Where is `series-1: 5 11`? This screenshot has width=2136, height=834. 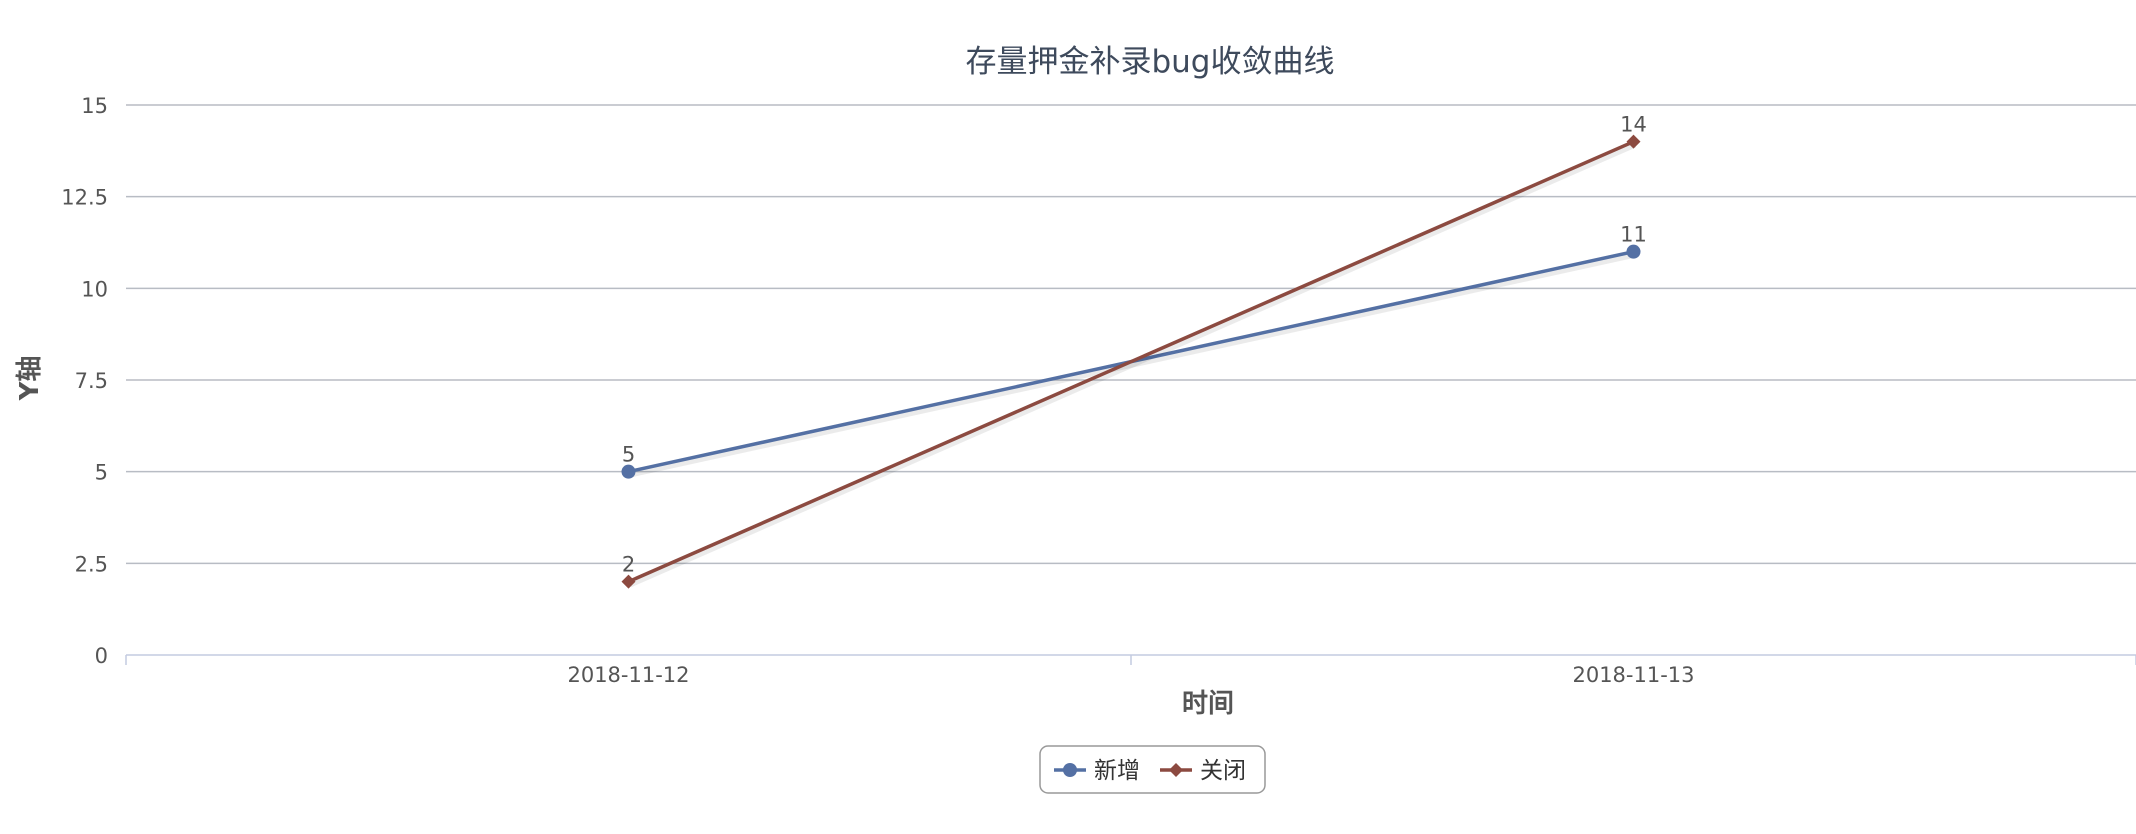
series-1: 5 11 is located at coordinates (1134, 351).